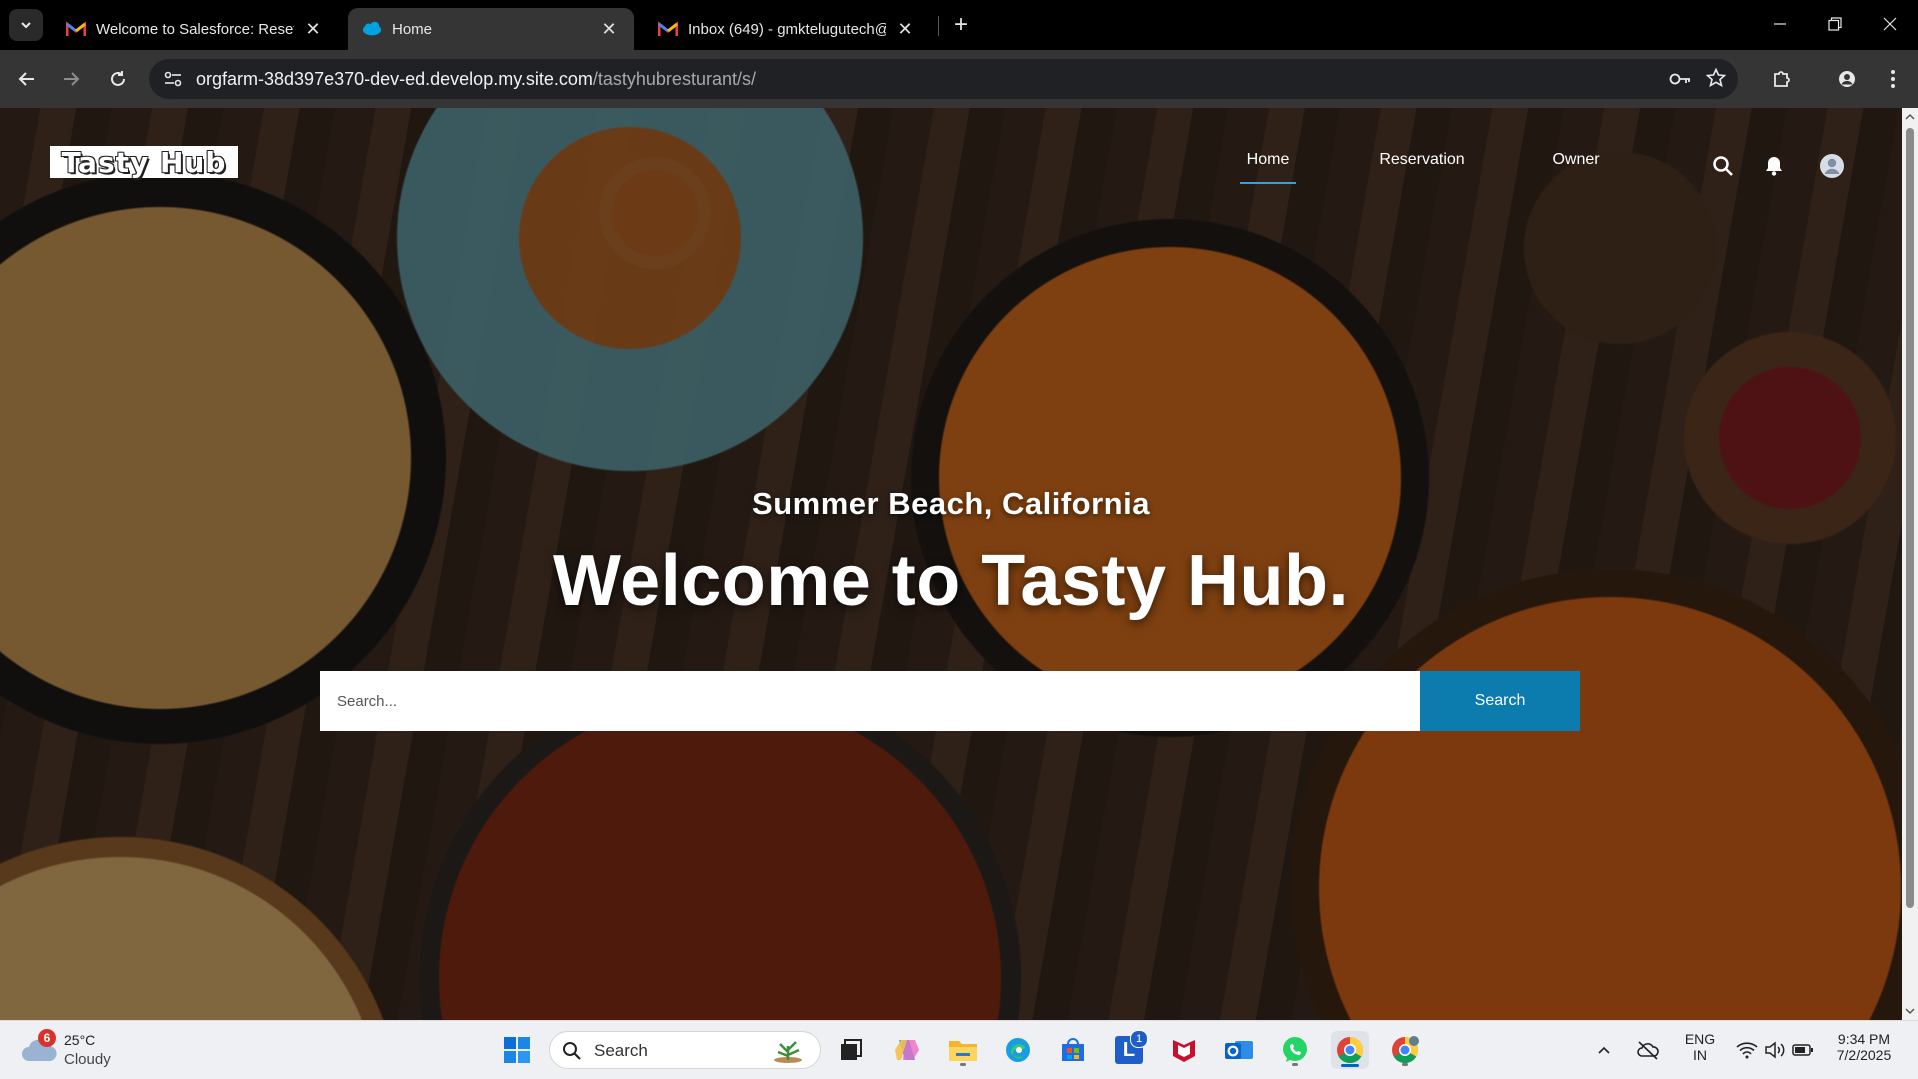 The width and height of the screenshot is (1918, 1079). I want to click on browser-menu-button, so click(1893, 79).